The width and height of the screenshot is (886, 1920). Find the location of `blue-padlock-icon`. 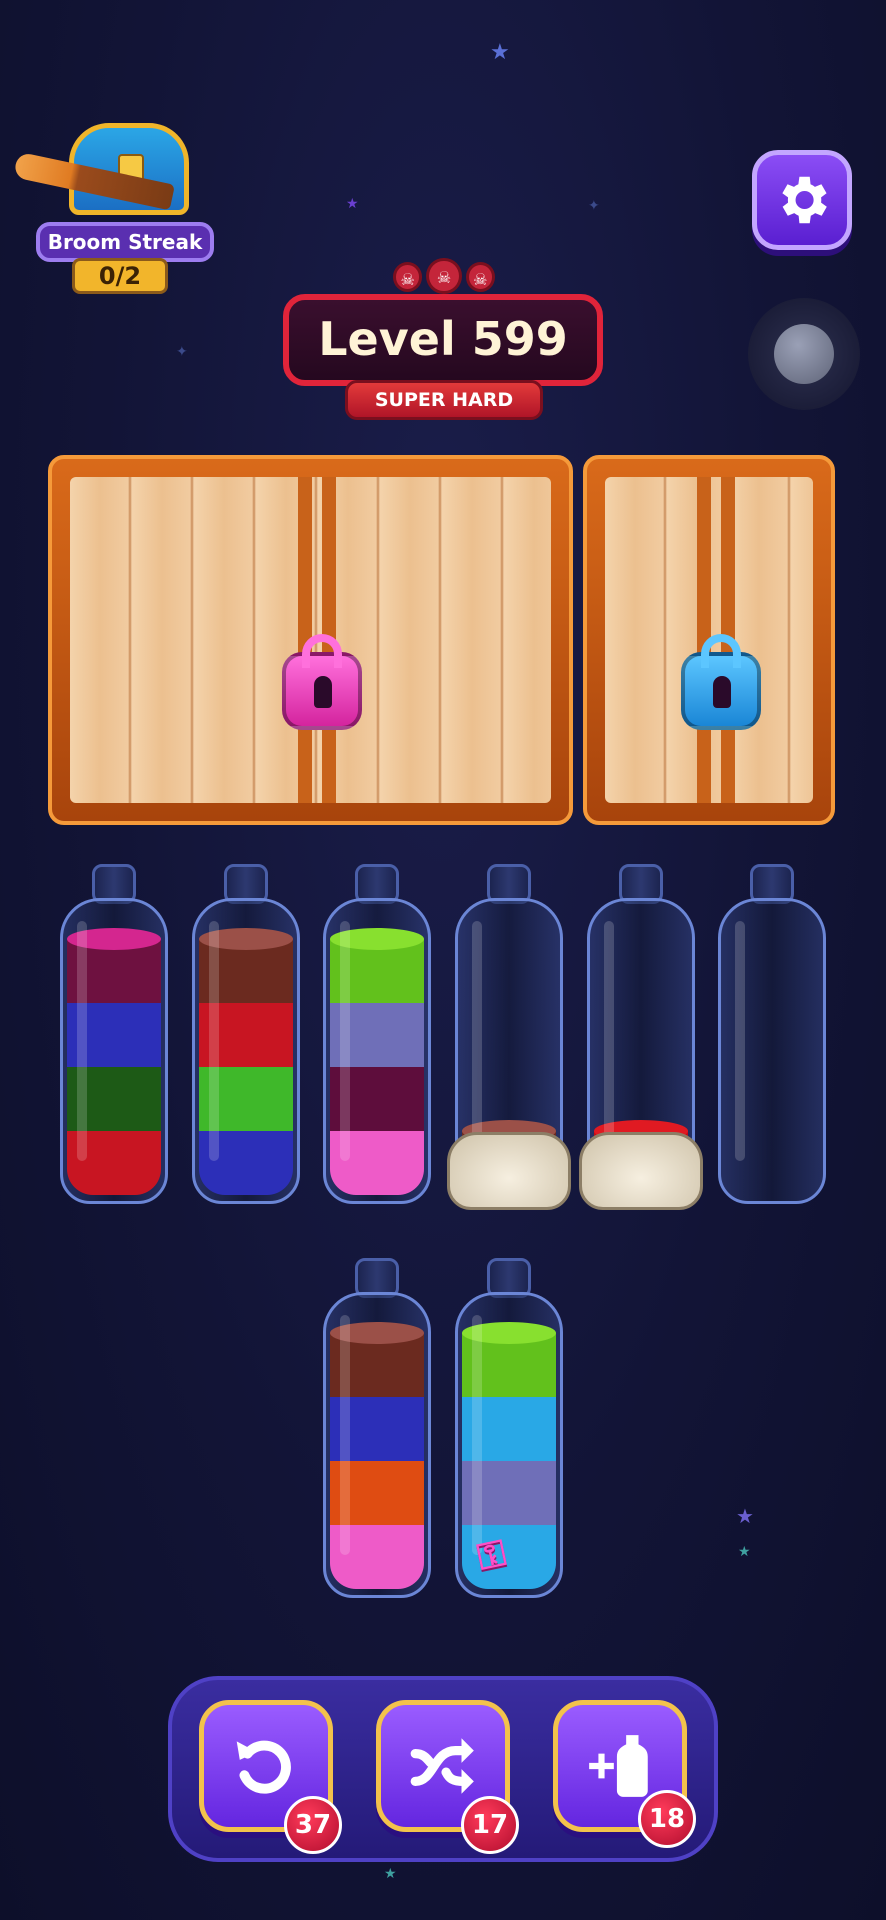

blue-padlock-icon is located at coordinates (721, 682).